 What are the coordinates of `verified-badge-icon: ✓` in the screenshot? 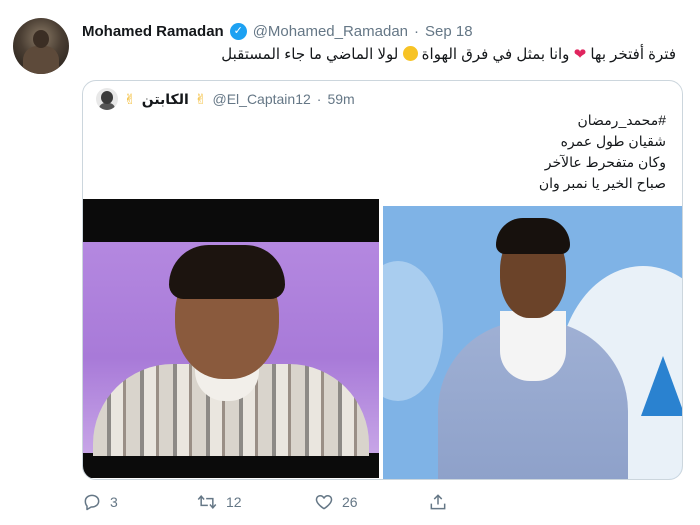 It's located at (238, 31).